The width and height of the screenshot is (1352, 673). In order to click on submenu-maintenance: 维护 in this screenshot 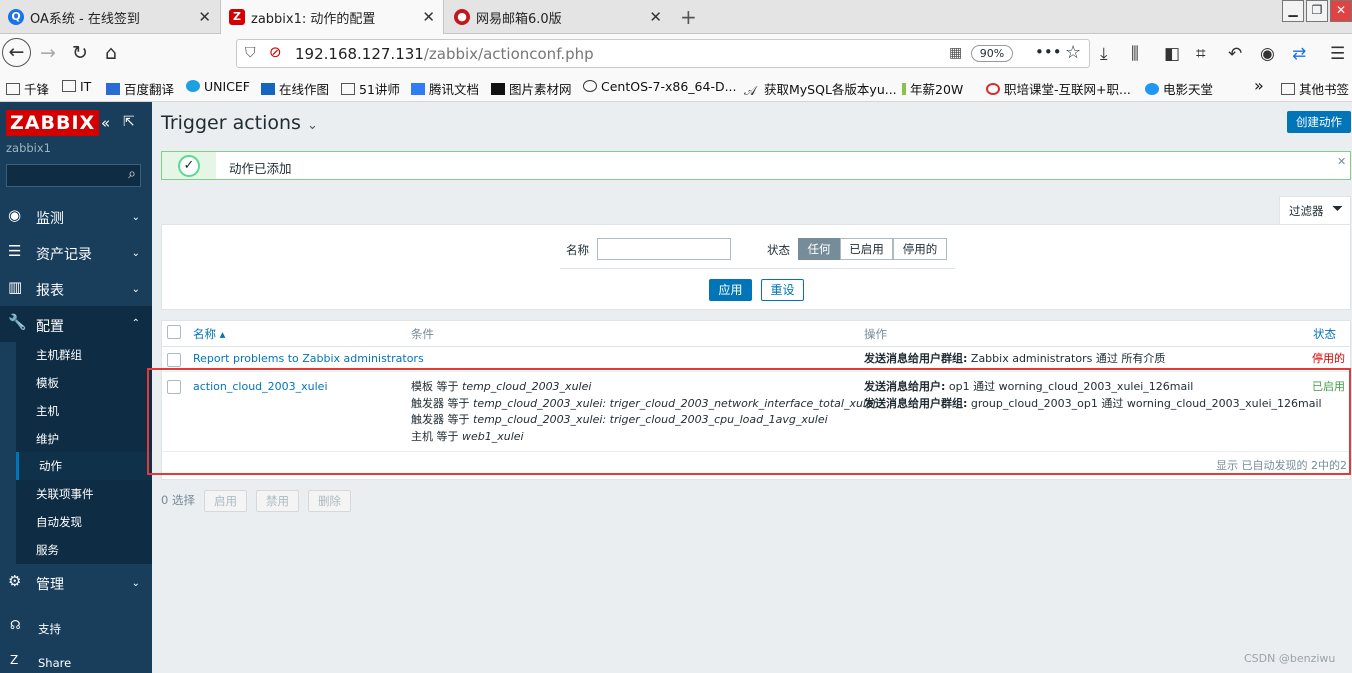, I will do `click(84, 439)`.